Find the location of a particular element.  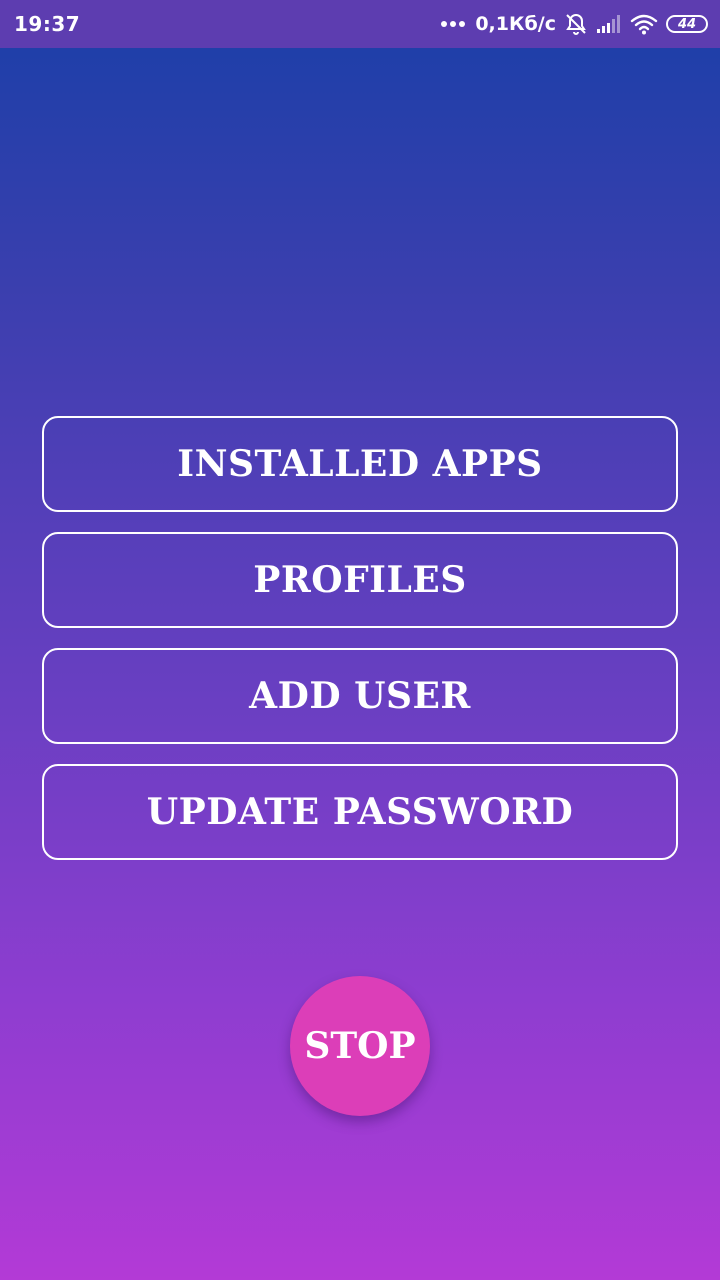

stop-button: STOP is located at coordinates (360, 1046).